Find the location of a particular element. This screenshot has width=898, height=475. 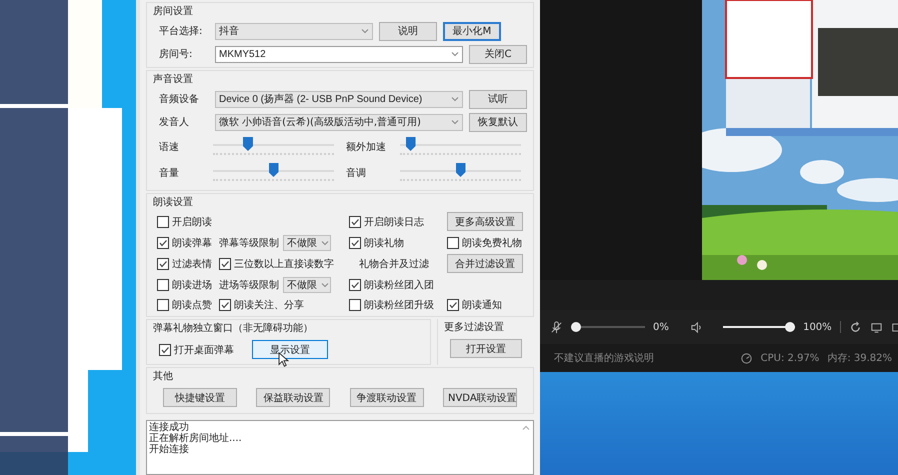

checkbox: 开启朗读日志 is located at coordinates (397, 221).